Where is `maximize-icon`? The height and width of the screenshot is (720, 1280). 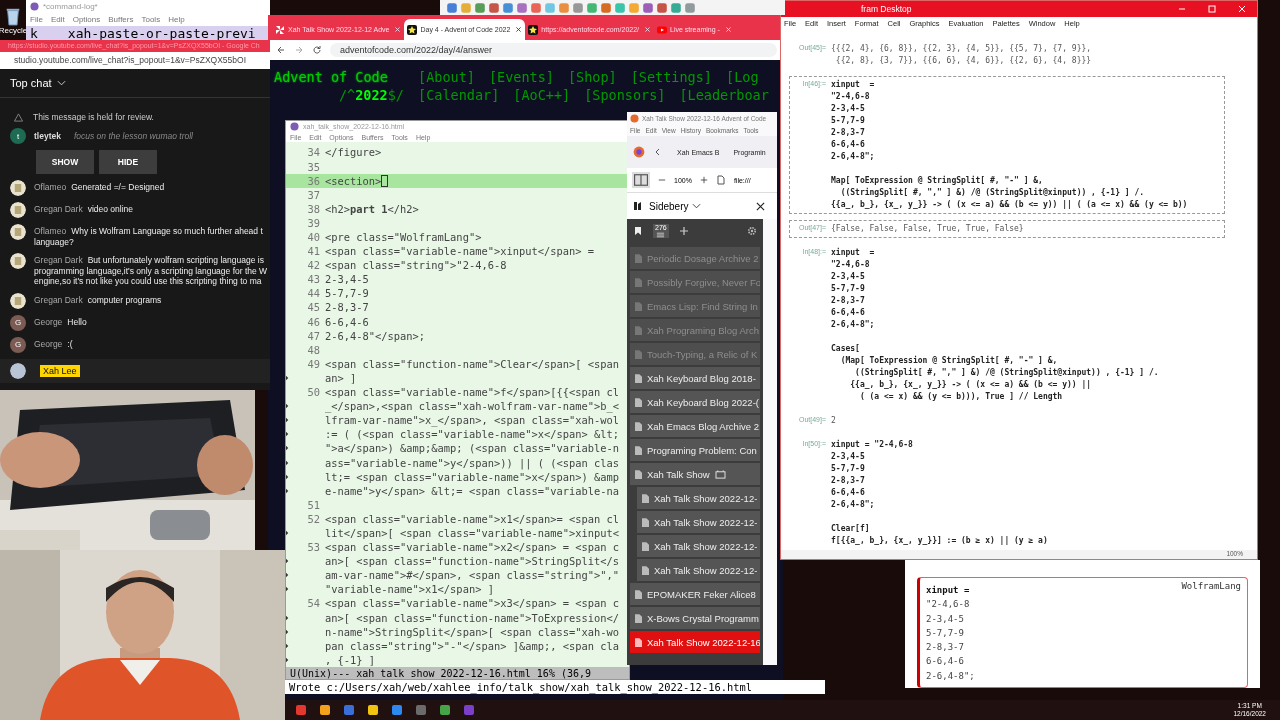
maximize-icon is located at coordinates (1212, 9).